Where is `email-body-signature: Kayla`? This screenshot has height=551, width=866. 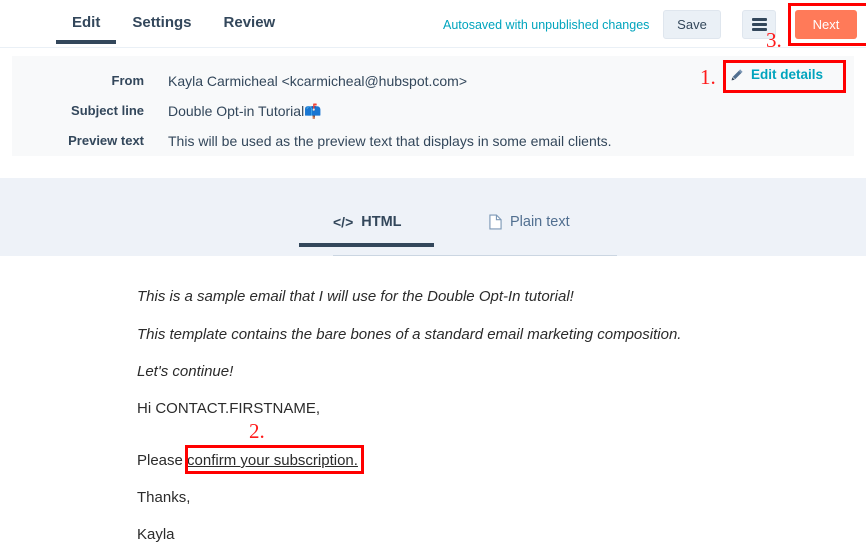 email-body-signature: Kayla is located at coordinates (156, 534).